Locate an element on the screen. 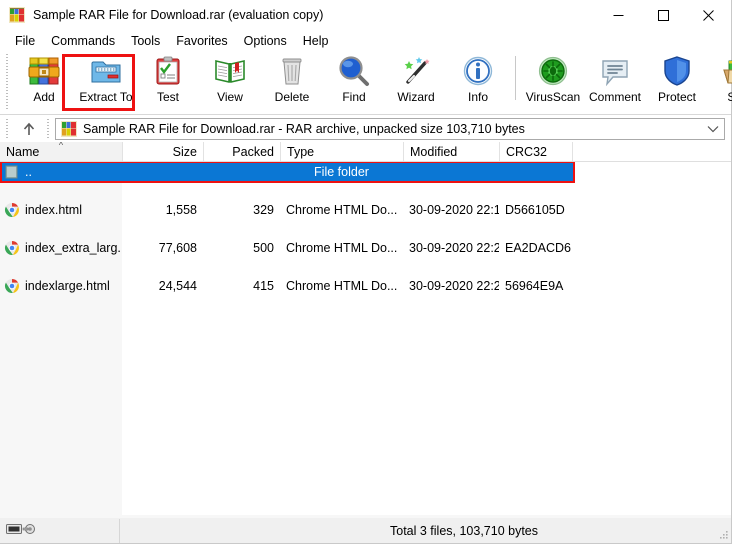 The width and height of the screenshot is (732, 544). column-header-crc32-label: CRC32 is located at coordinates (526, 151).